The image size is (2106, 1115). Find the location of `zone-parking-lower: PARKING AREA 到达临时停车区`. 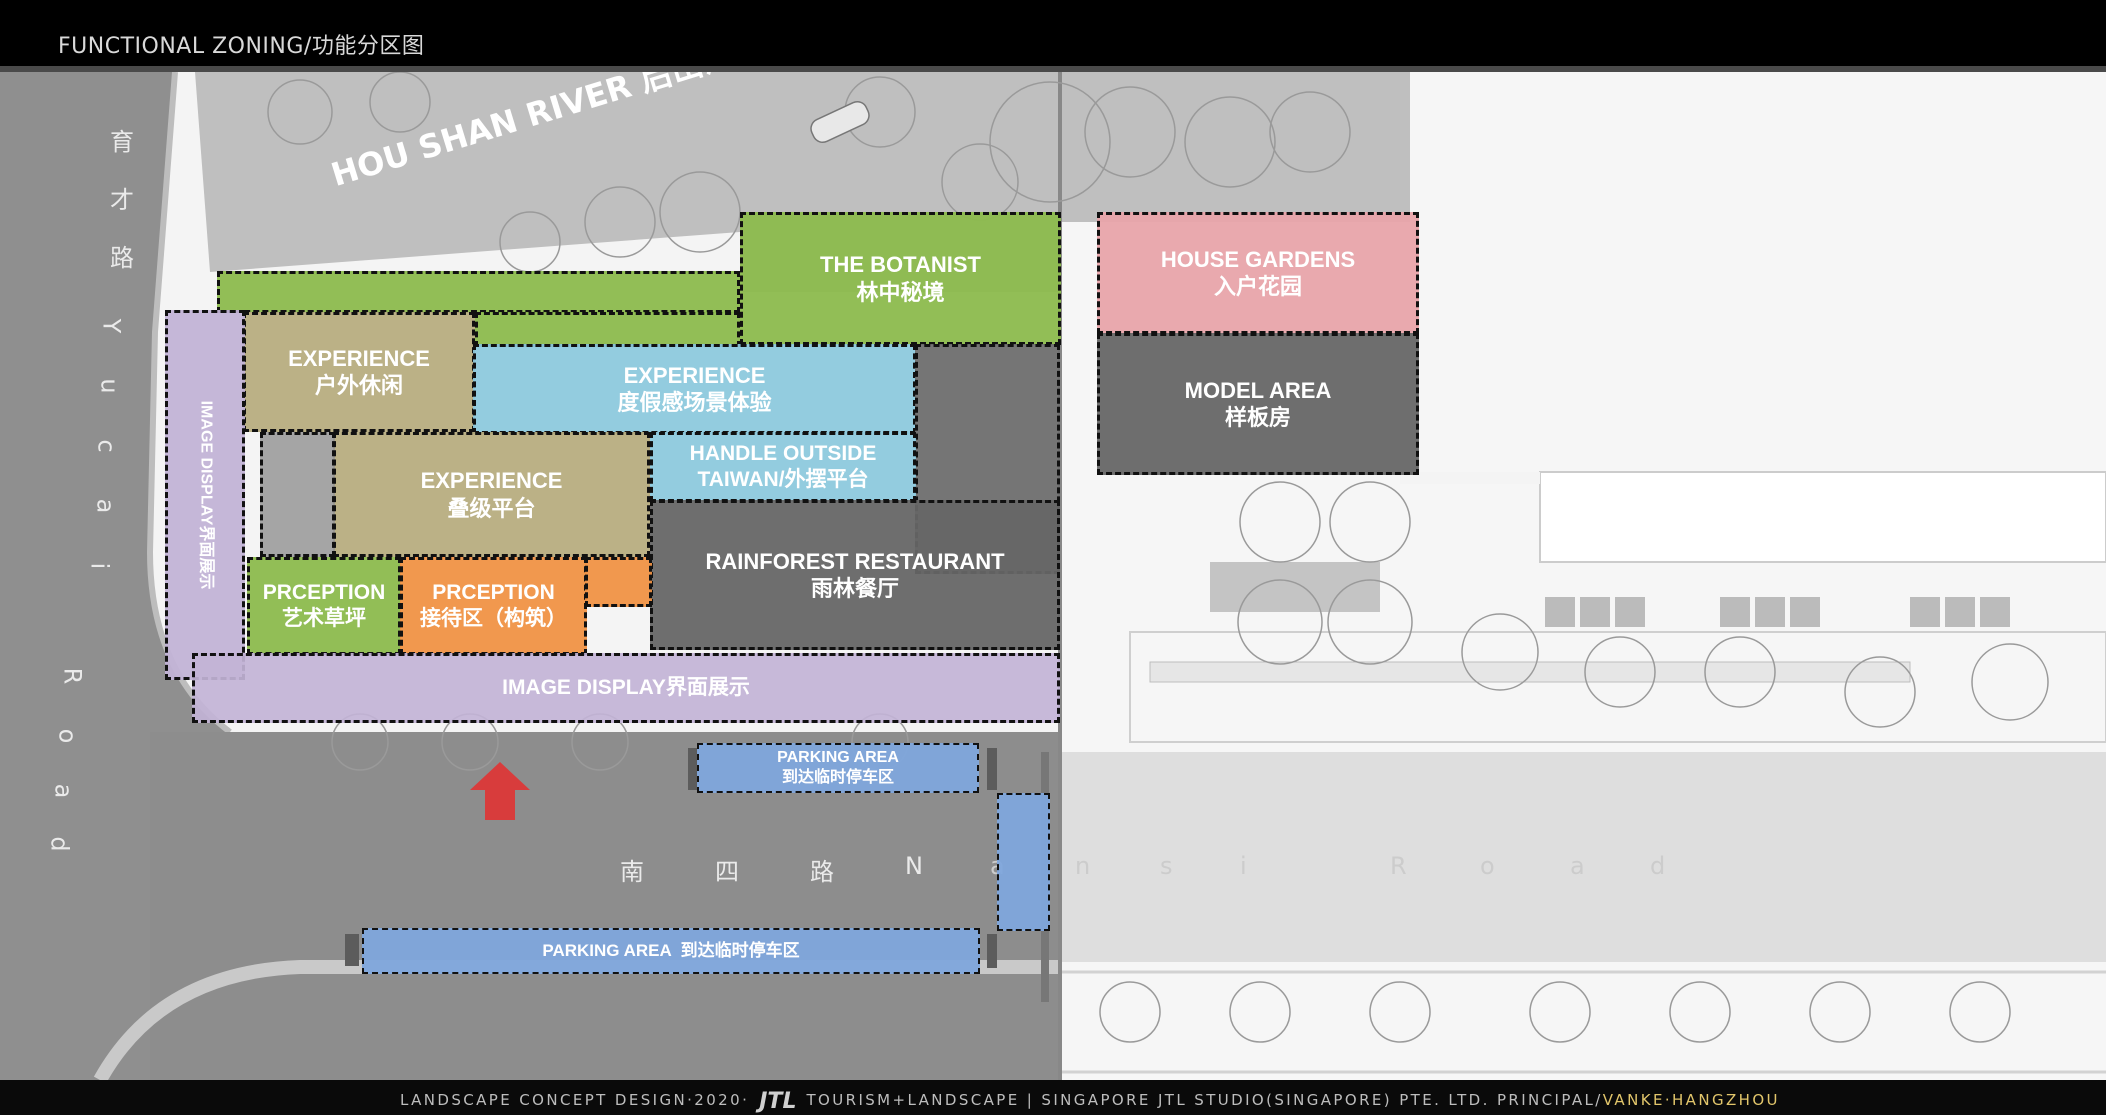

zone-parking-lower: PARKING AREA 到达临时停车区 is located at coordinates (671, 951).